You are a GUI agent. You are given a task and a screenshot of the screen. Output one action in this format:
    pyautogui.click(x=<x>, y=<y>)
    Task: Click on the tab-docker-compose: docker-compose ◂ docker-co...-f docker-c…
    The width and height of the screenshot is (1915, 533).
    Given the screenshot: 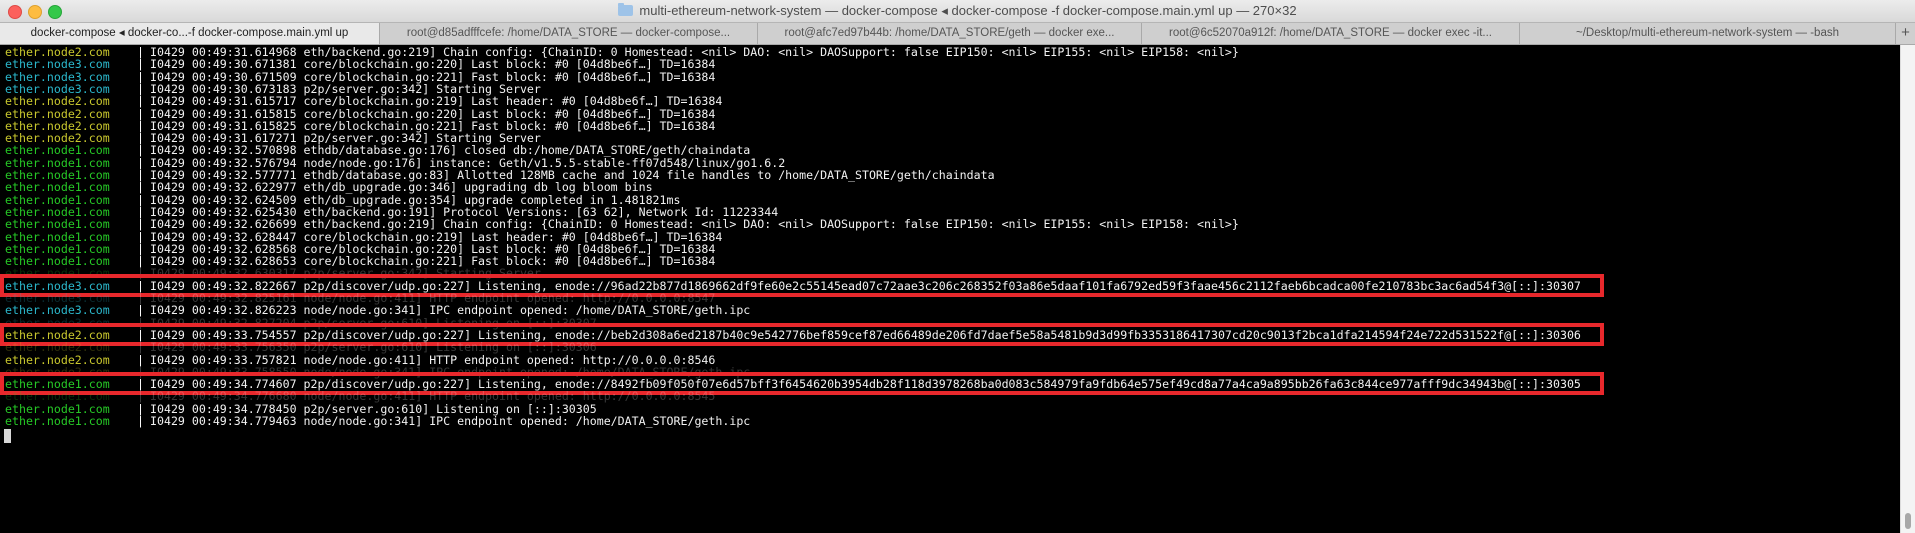 What is the action you would take?
    pyautogui.click(x=190, y=33)
    